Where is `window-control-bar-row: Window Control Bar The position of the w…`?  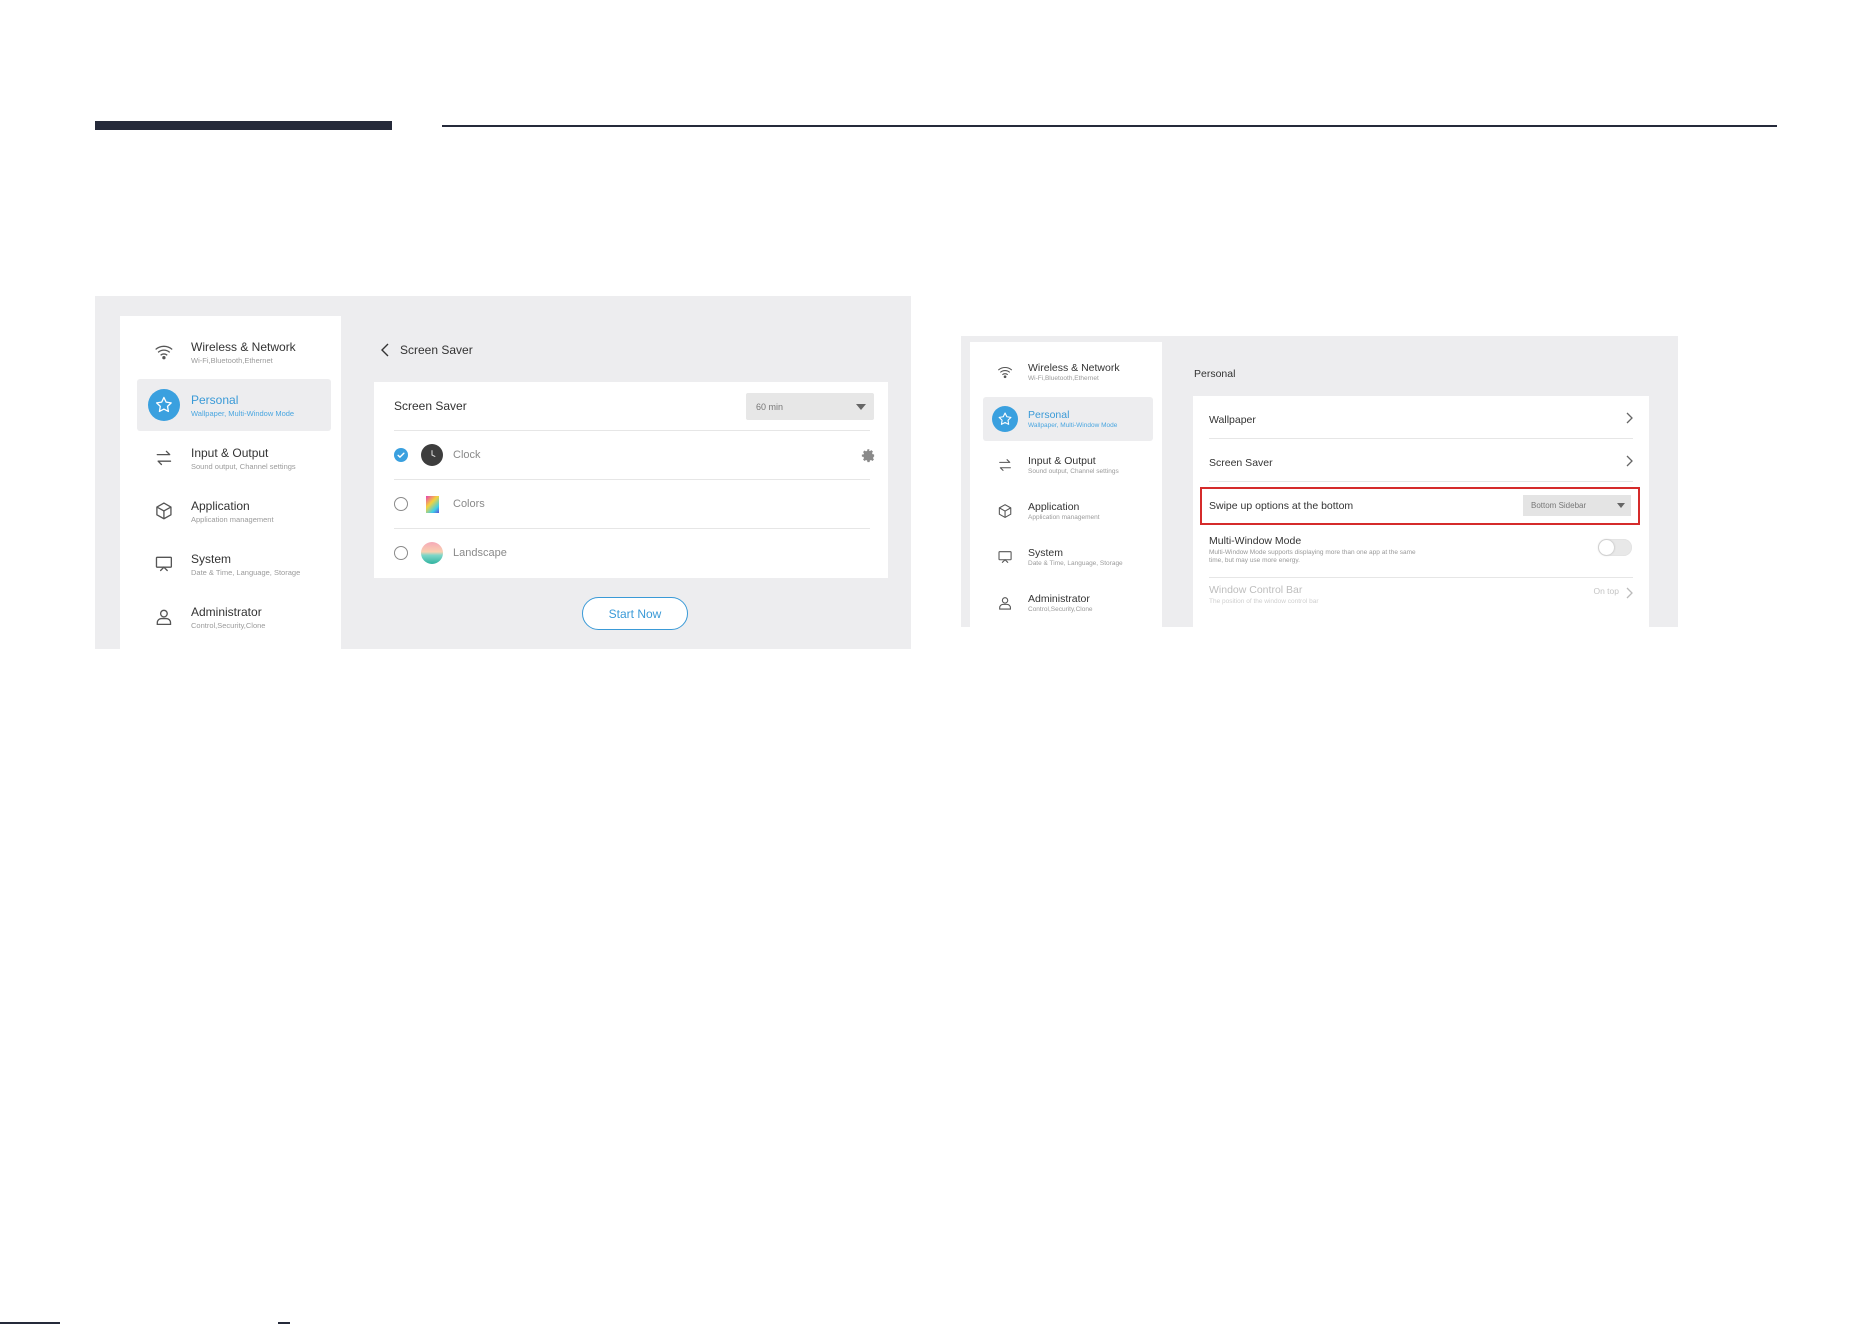 window-control-bar-row: Window Control Bar The position of the w… is located at coordinates (1421, 604).